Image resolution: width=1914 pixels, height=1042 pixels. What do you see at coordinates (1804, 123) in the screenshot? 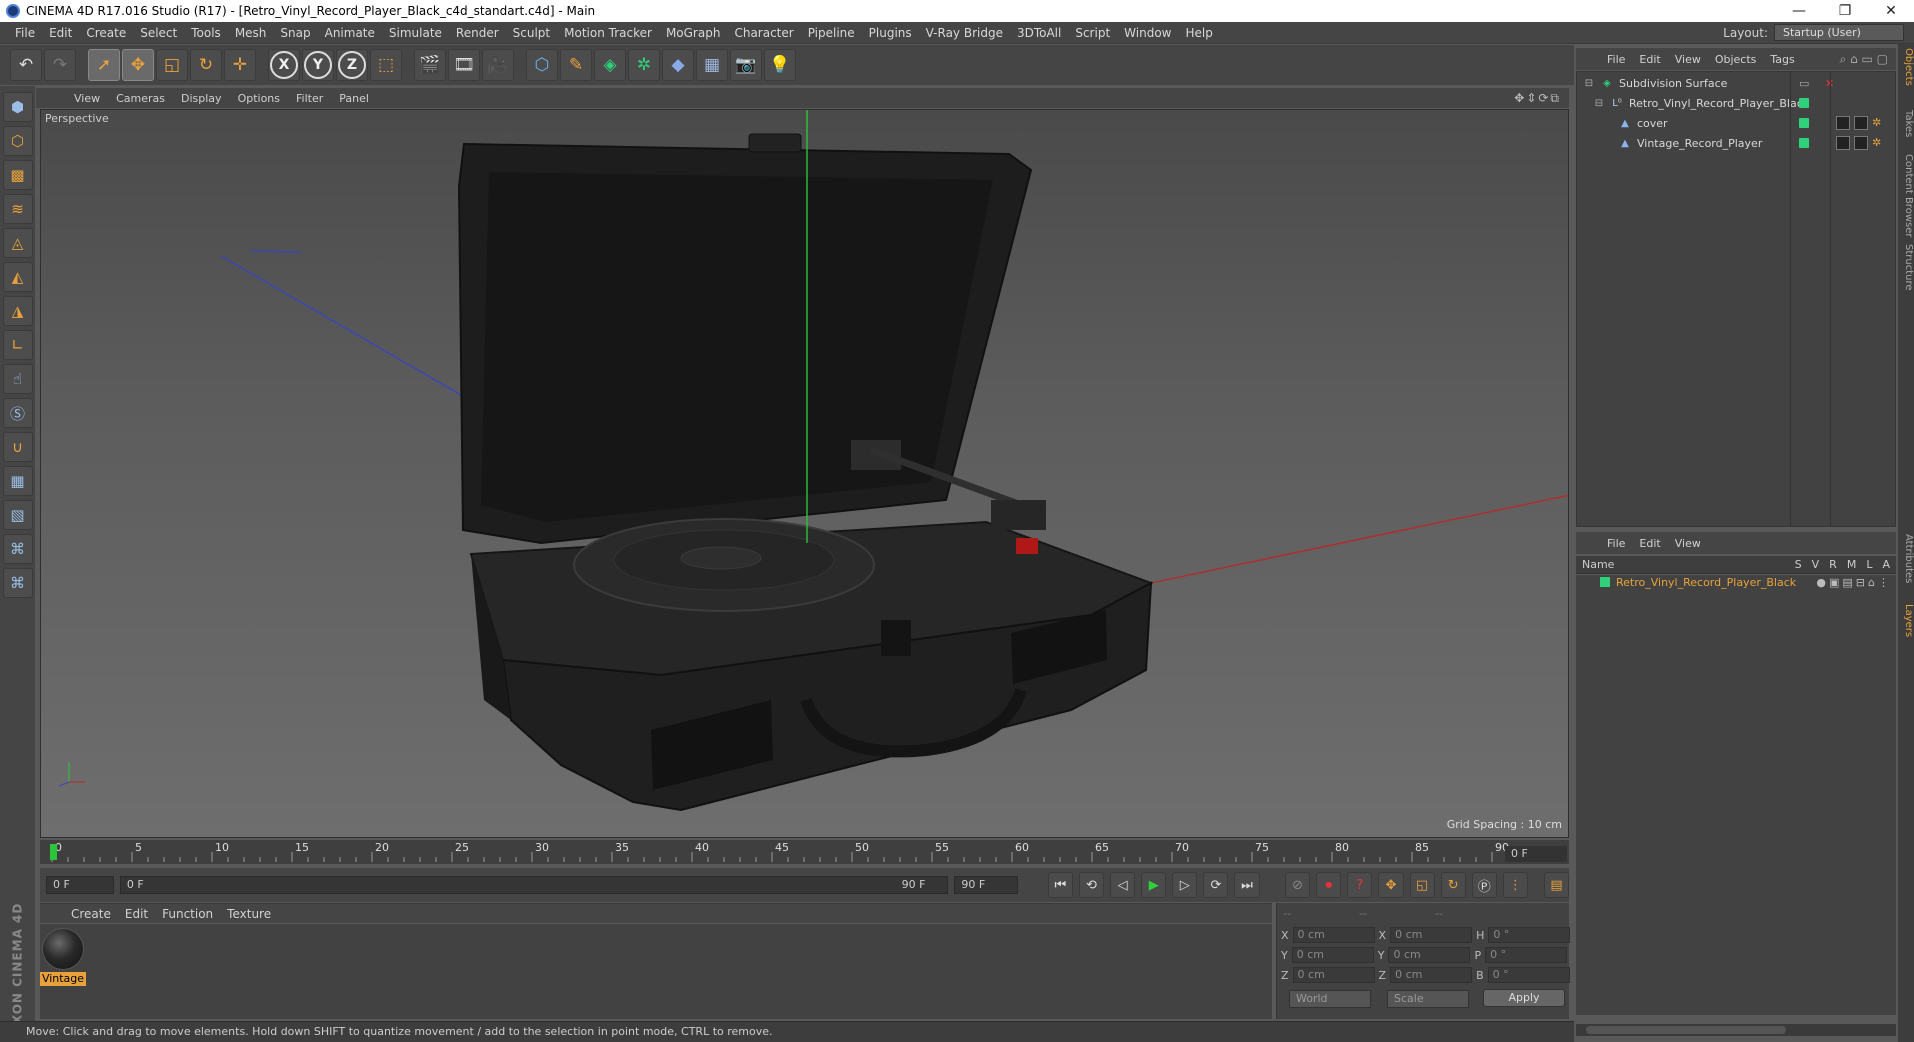
I see `layer-color-dot` at bounding box center [1804, 123].